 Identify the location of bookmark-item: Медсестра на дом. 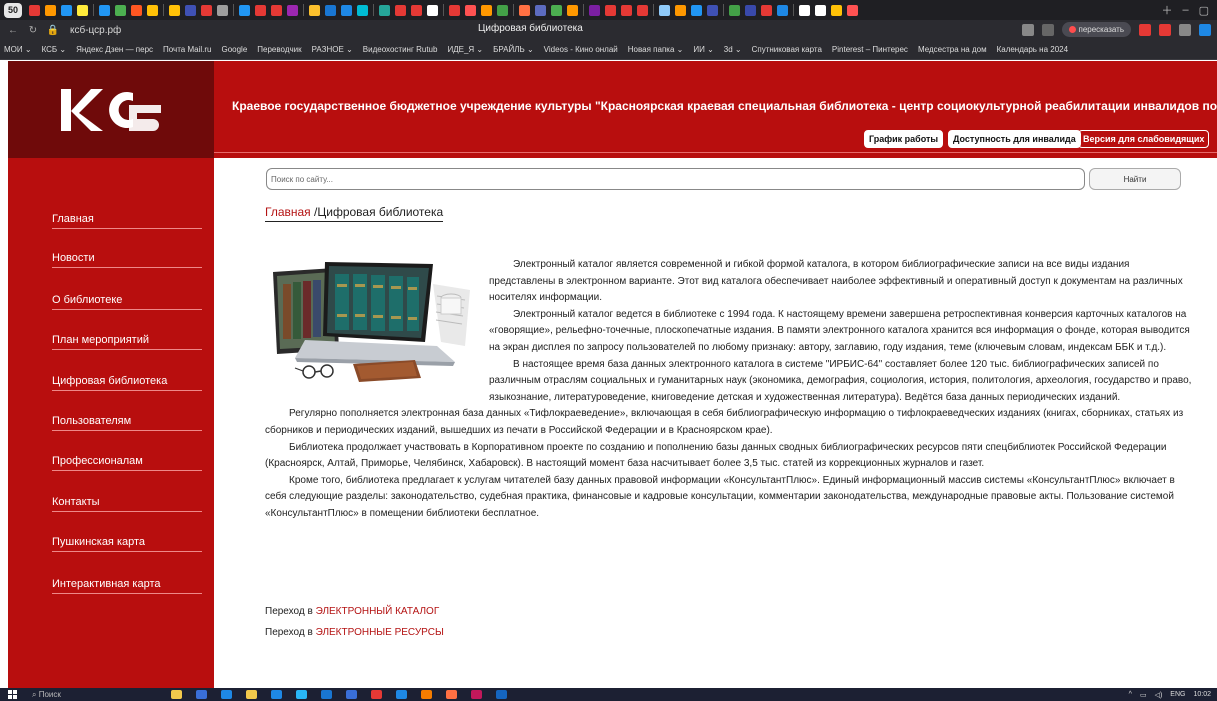
(952, 49).